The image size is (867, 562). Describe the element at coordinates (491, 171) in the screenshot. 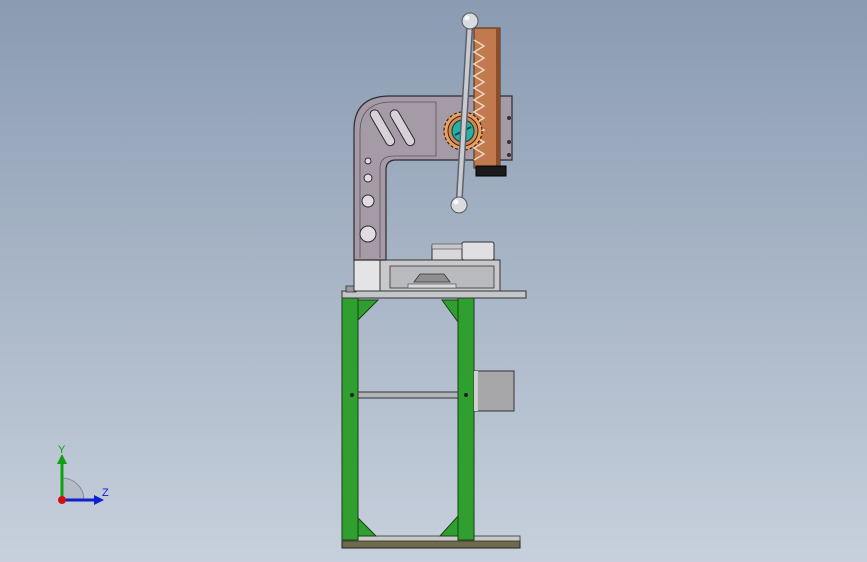

I see `ram-foot` at that location.